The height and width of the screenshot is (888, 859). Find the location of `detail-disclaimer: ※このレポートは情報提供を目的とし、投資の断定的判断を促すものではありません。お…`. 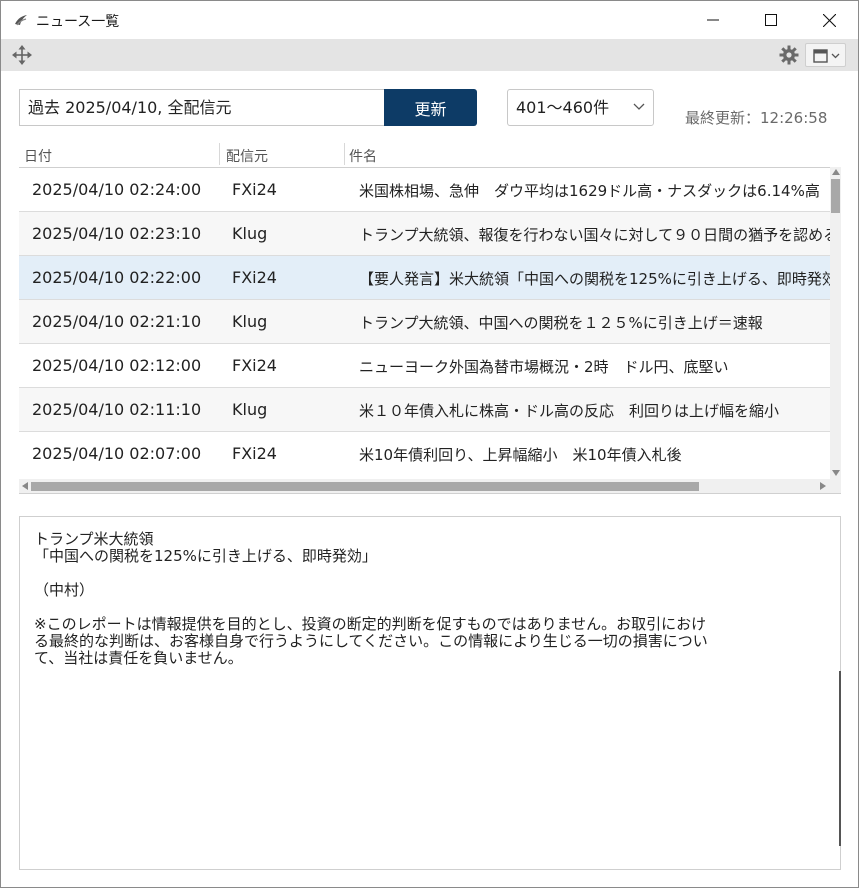

detail-disclaimer: ※このレポートは情報提供を目的とし、投資の断定的判断を促すものではありません。お… is located at coordinates (370, 624).